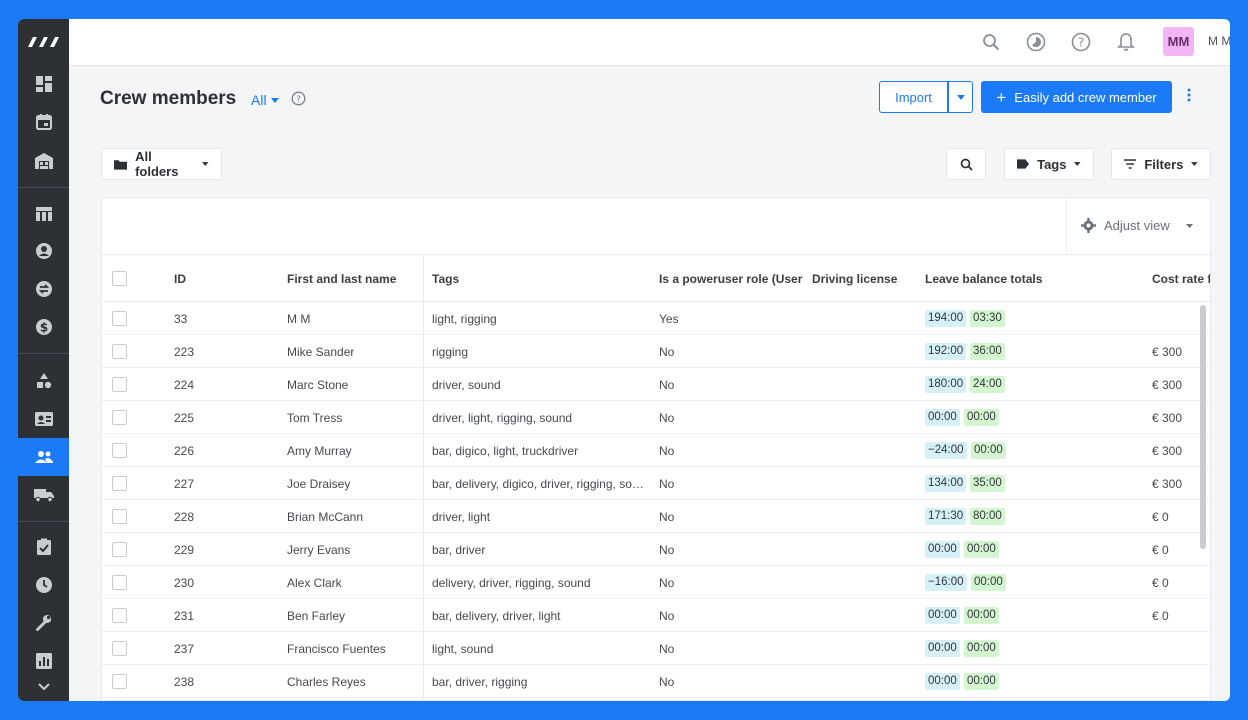 The height and width of the screenshot is (720, 1248). What do you see at coordinates (43, 381) in the screenshot?
I see `shapes-icon` at bounding box center [43, 381].